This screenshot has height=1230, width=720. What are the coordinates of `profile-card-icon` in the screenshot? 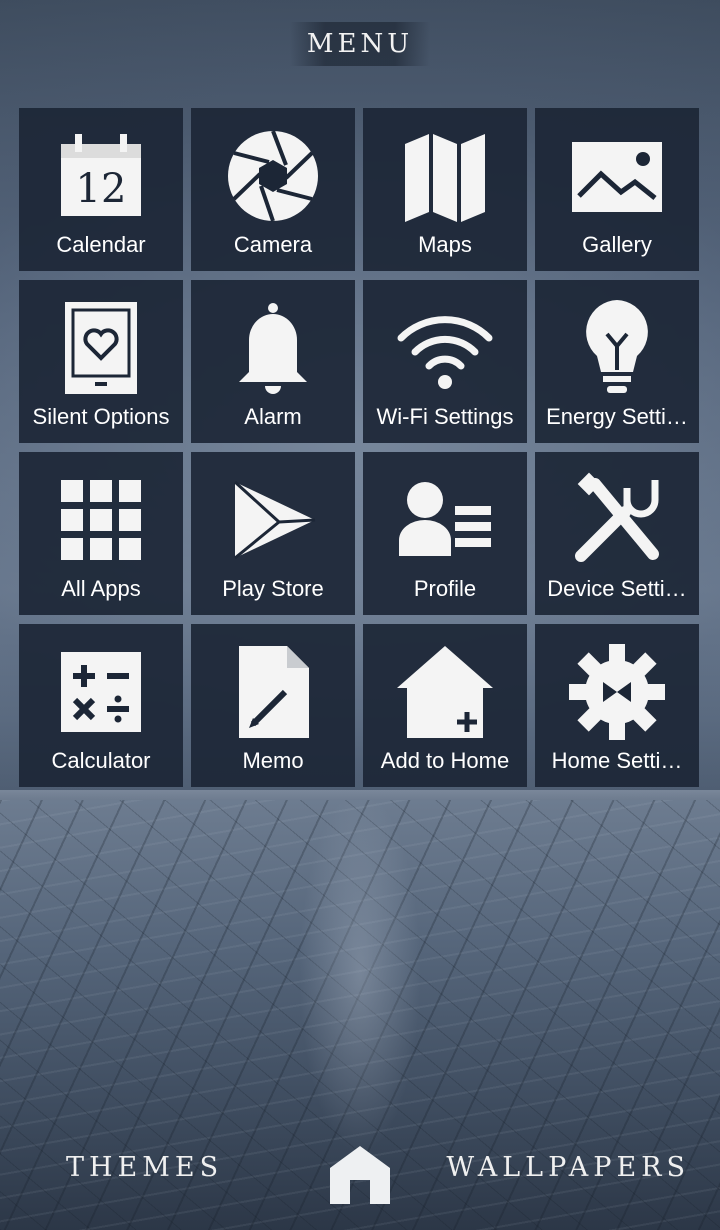 It's located at (445, 520).